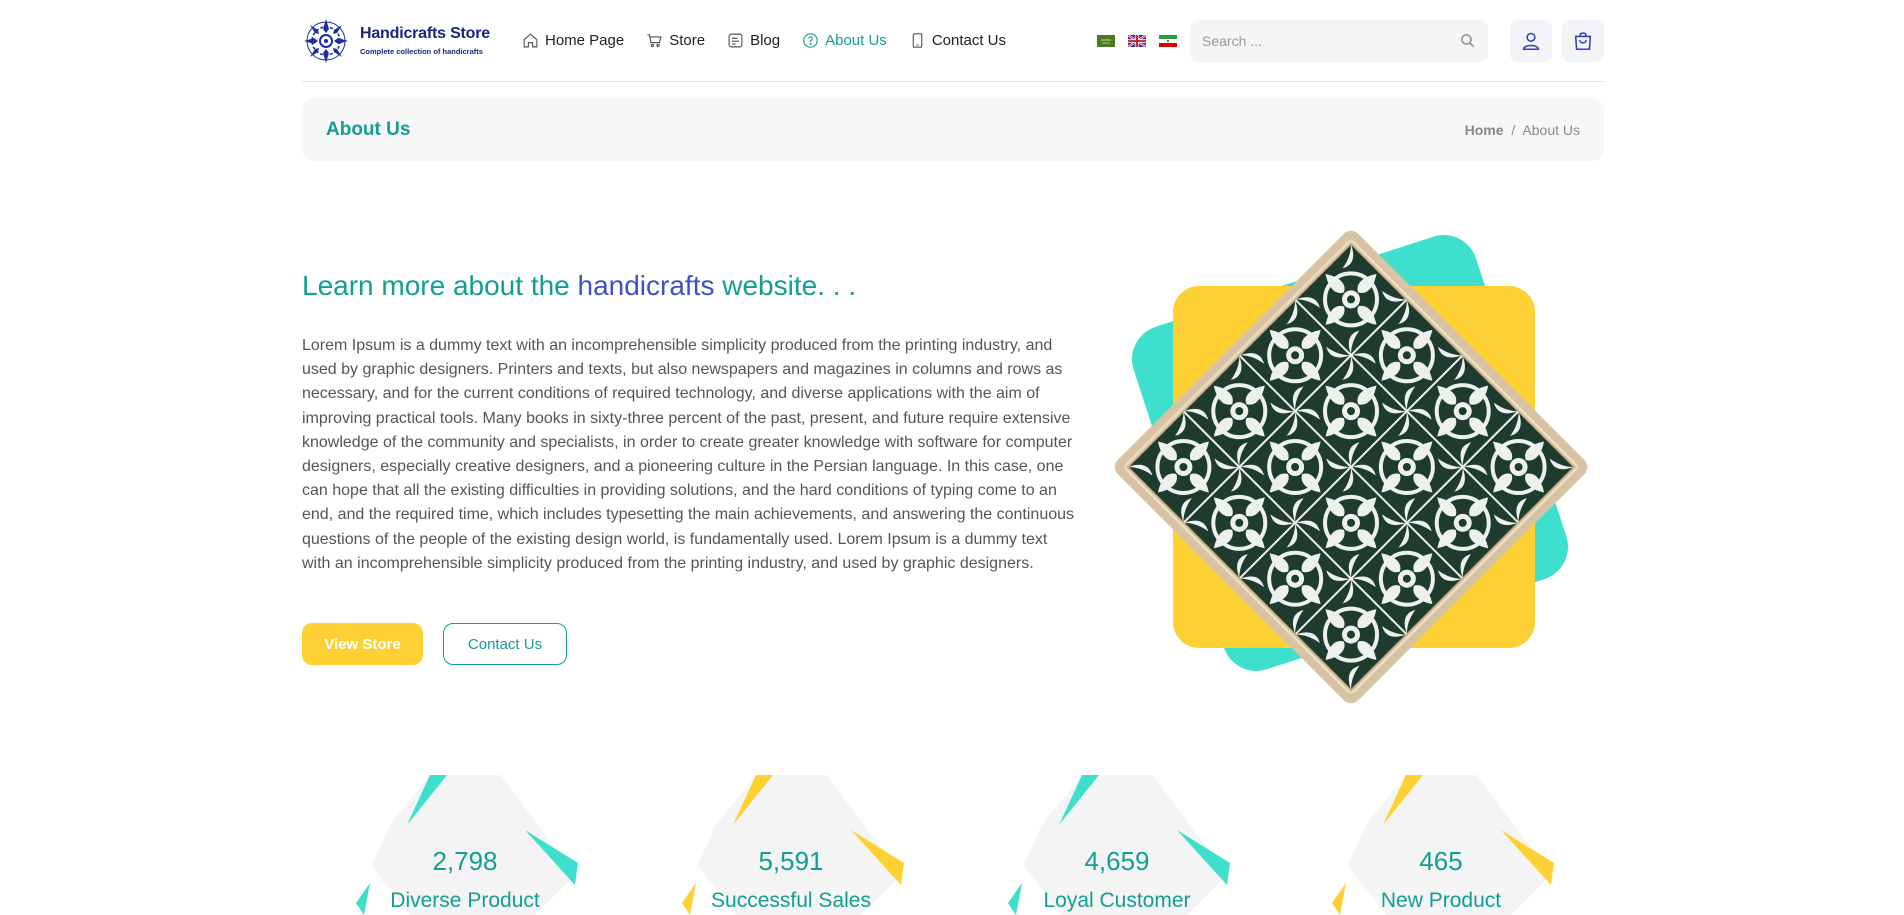  Describe the element at coordinates (810, 40) in the screenshot. I see `question-circle-icon` at that location.